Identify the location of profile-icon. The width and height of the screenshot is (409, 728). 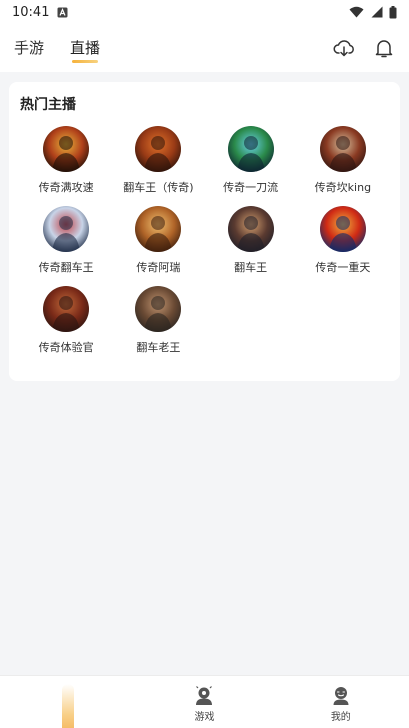
(341, 696).